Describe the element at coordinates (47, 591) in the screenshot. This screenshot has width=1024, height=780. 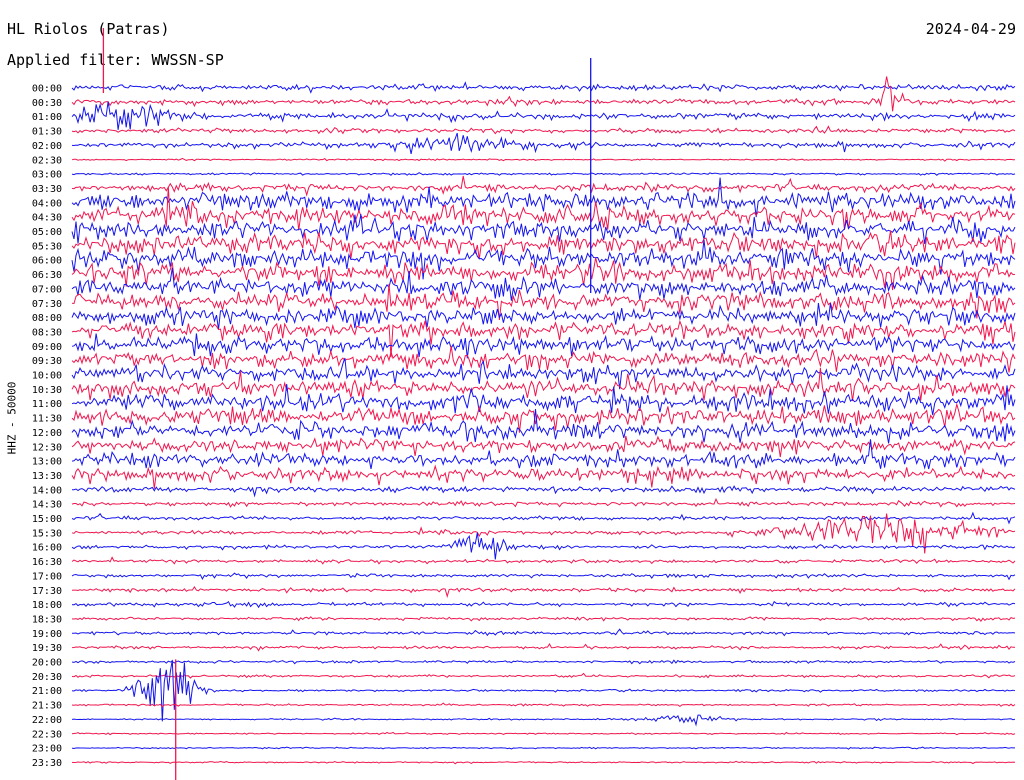
I see `time-label: 17:30` at that location.